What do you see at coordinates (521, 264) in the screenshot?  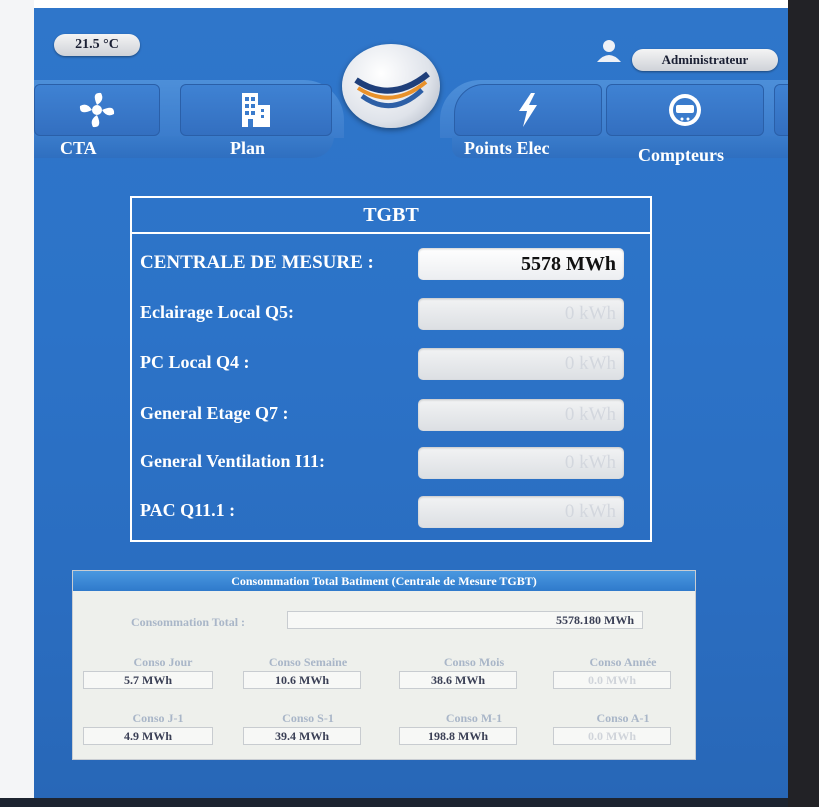 I see `centrale-de-mesure-value: 5578 MWh` at bounding box center [521, 264].